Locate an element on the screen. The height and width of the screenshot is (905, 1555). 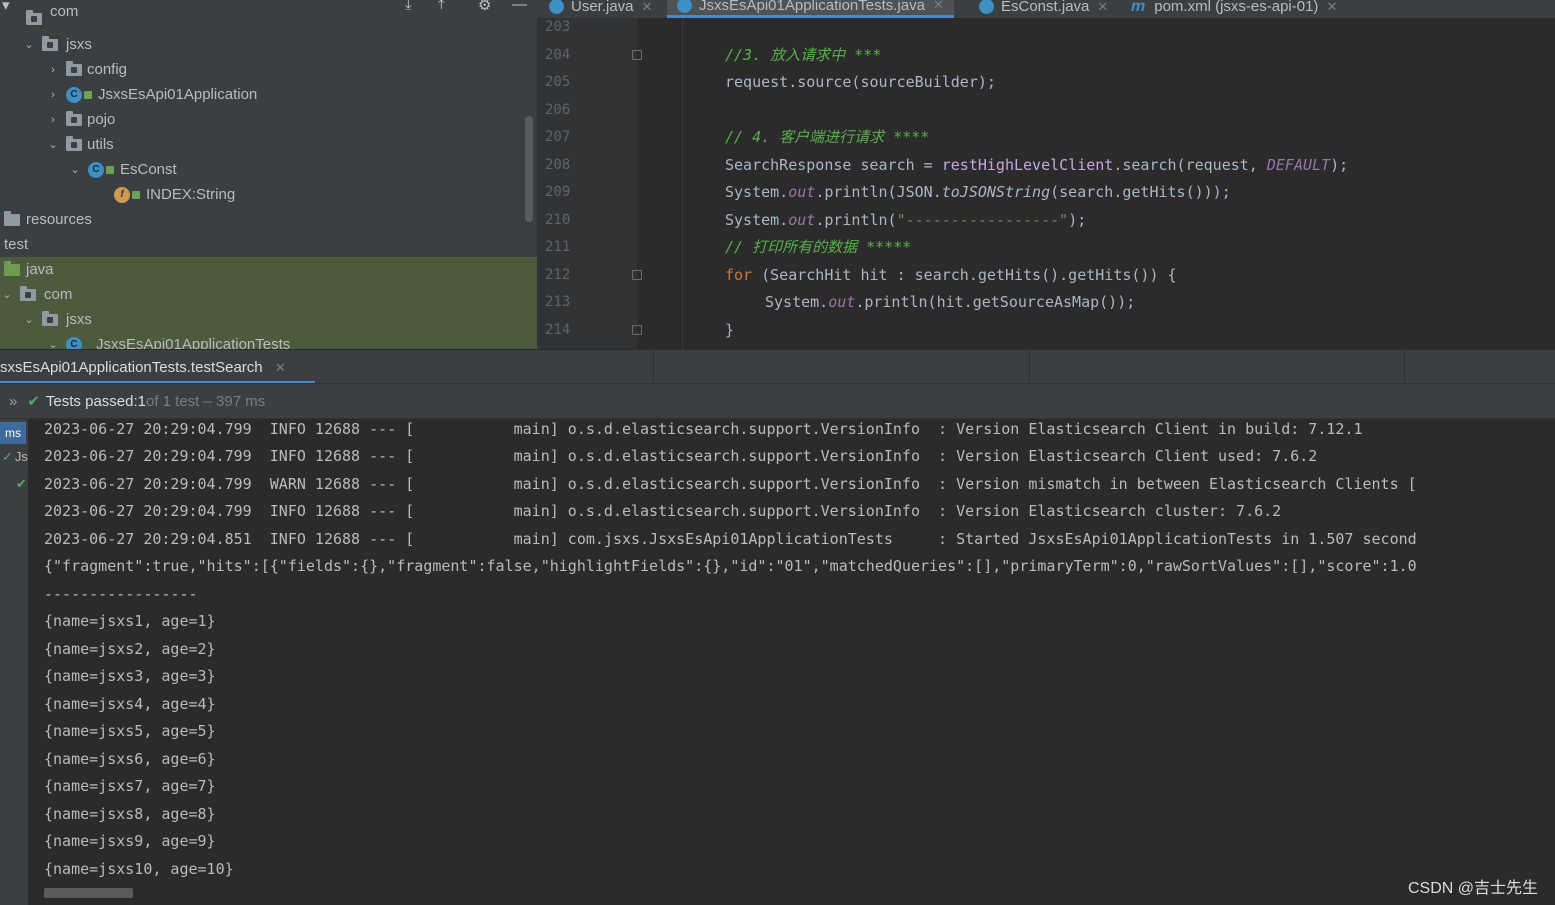
tree-item-label: utils is located at coordinates (100, 144).